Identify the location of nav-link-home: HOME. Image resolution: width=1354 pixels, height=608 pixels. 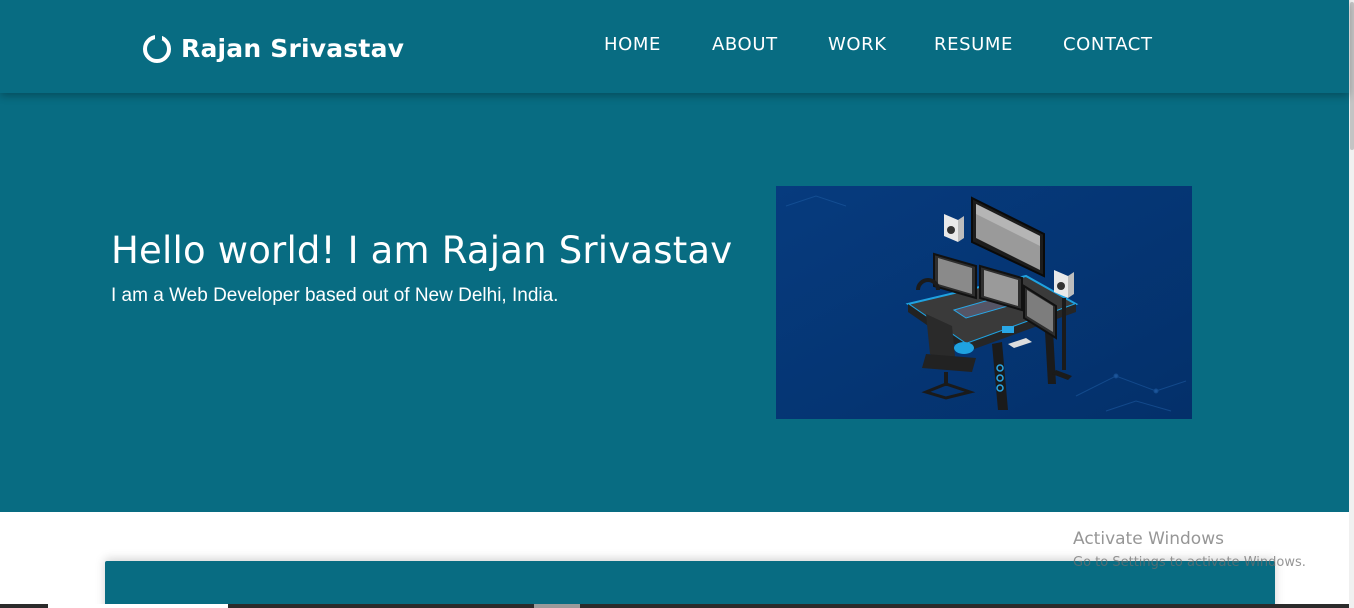
(632, 44).